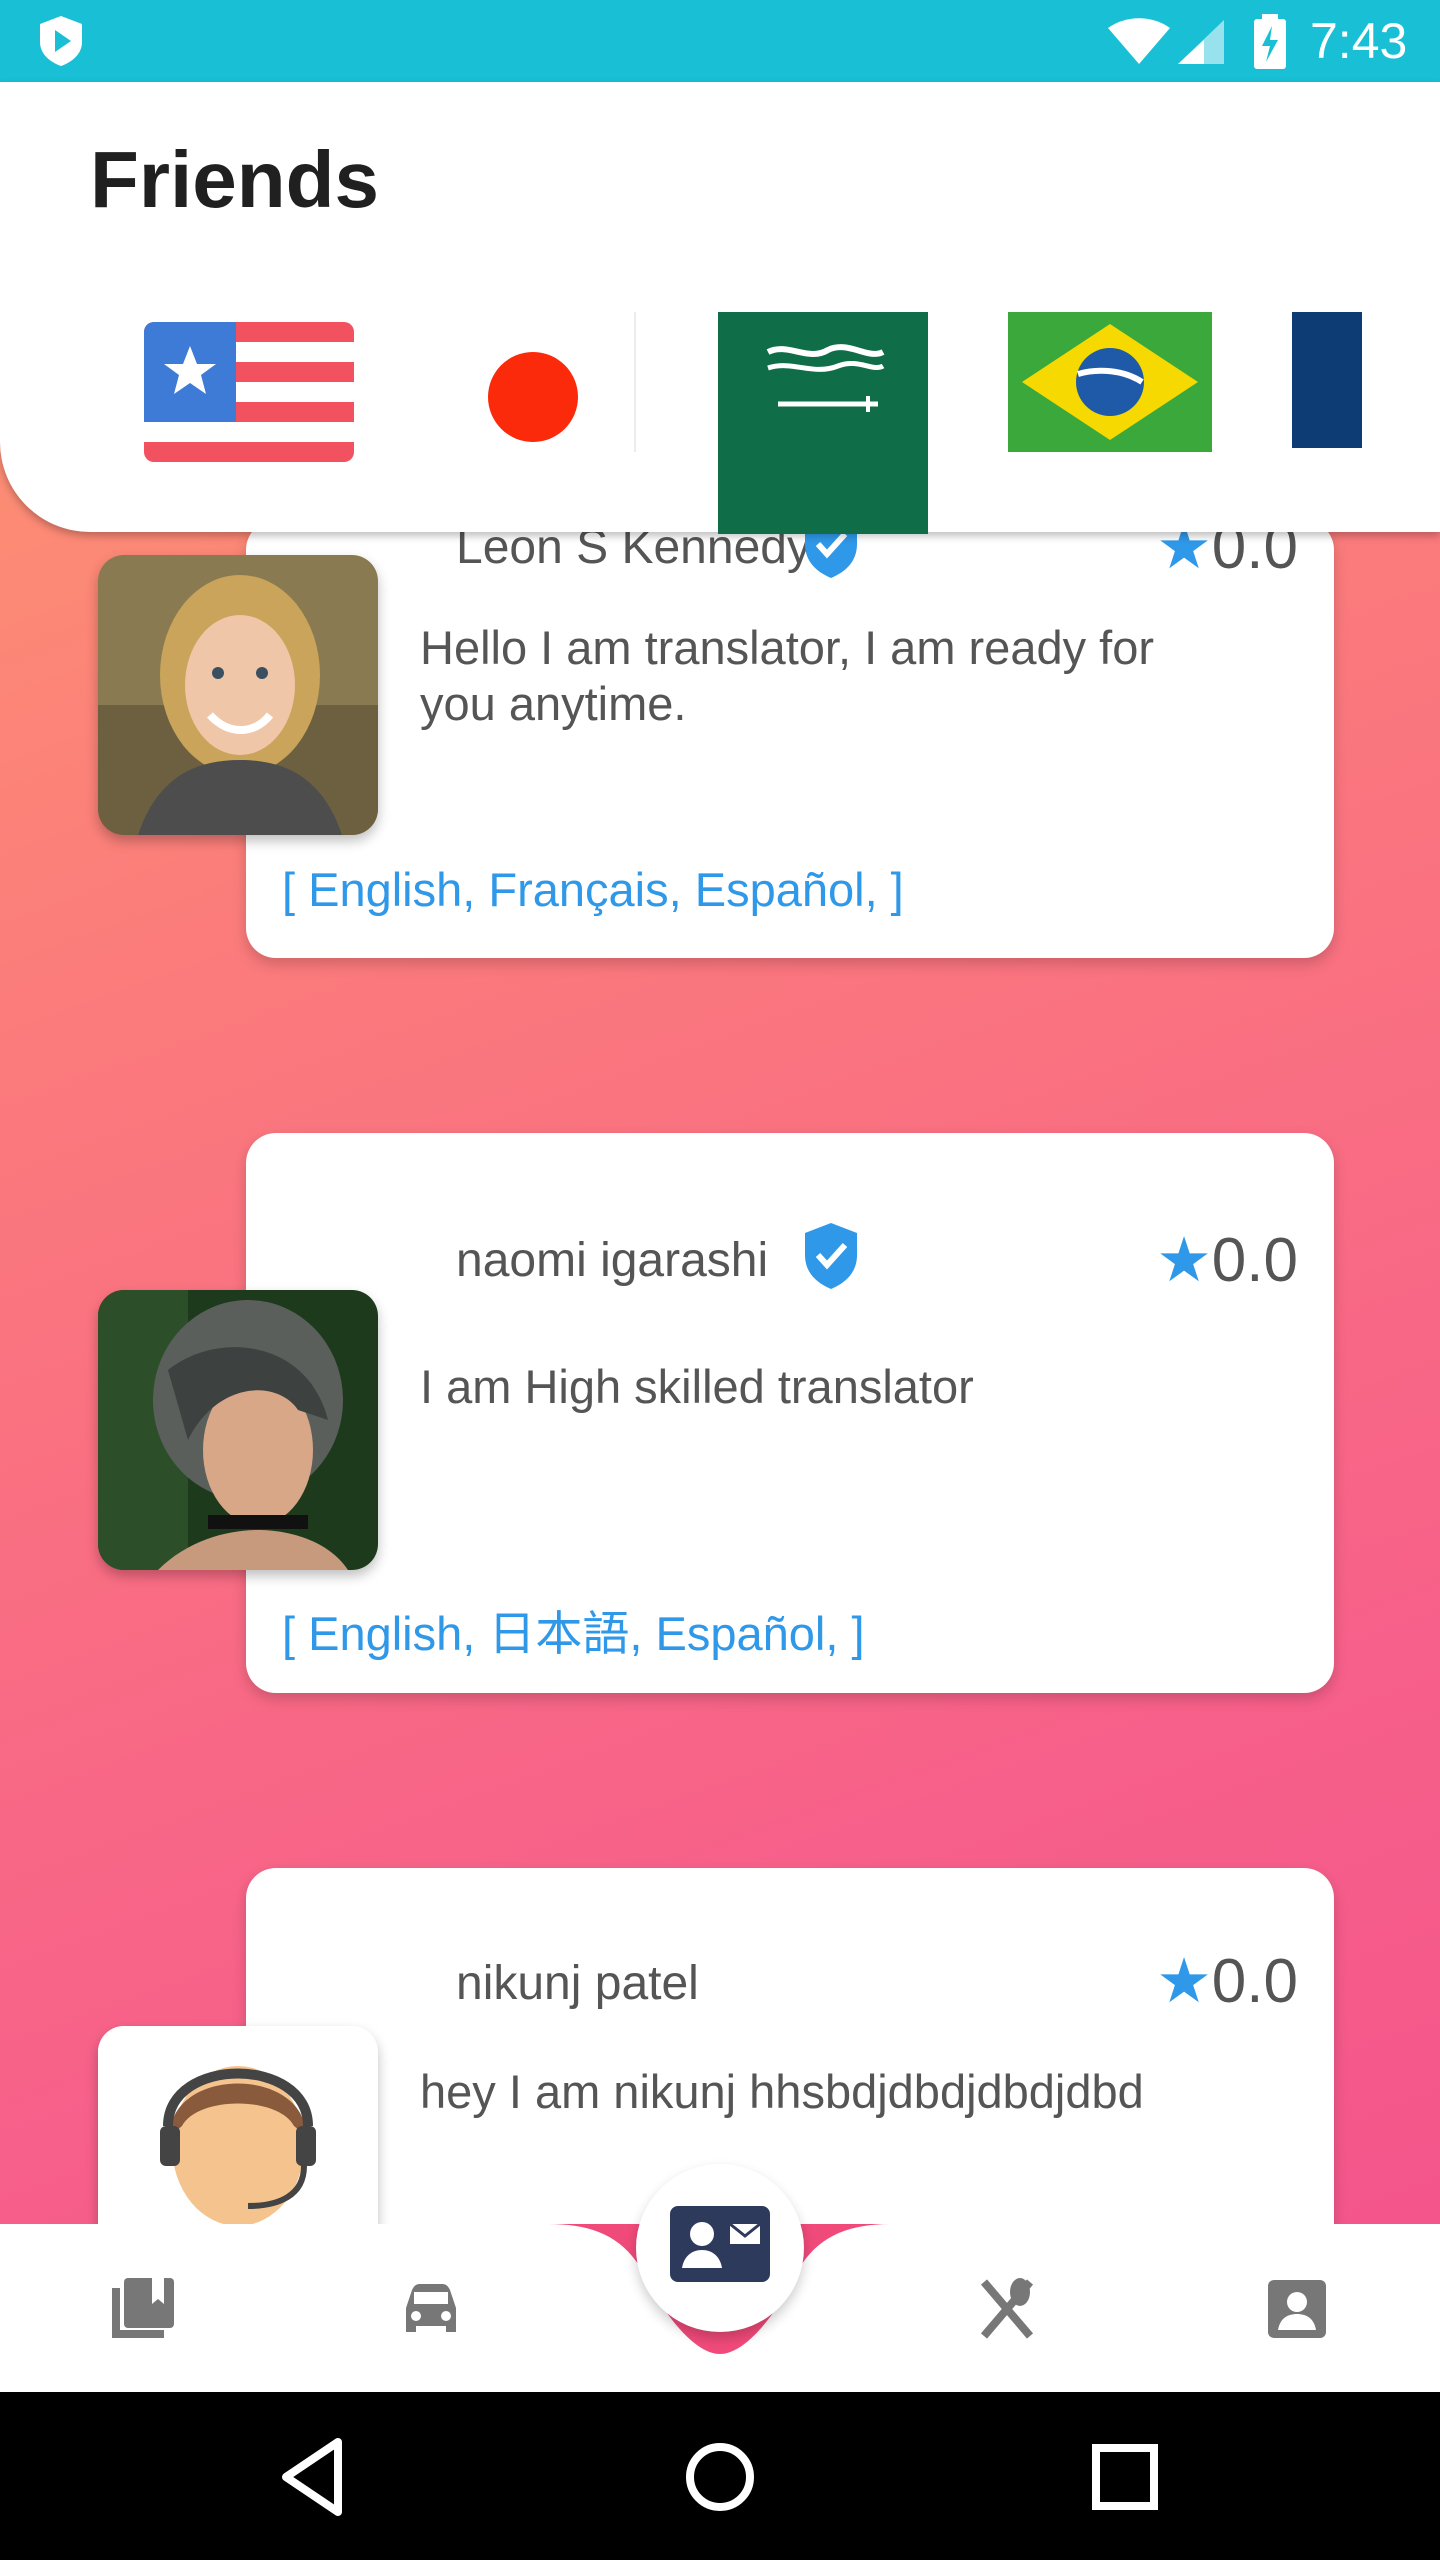 This screenshot has width=1440, height=2560. What do you see at coordinates (823, 382) in the screenshot?
I see `saudi-arabia-flag-visual` at bounding box center [823, 382].